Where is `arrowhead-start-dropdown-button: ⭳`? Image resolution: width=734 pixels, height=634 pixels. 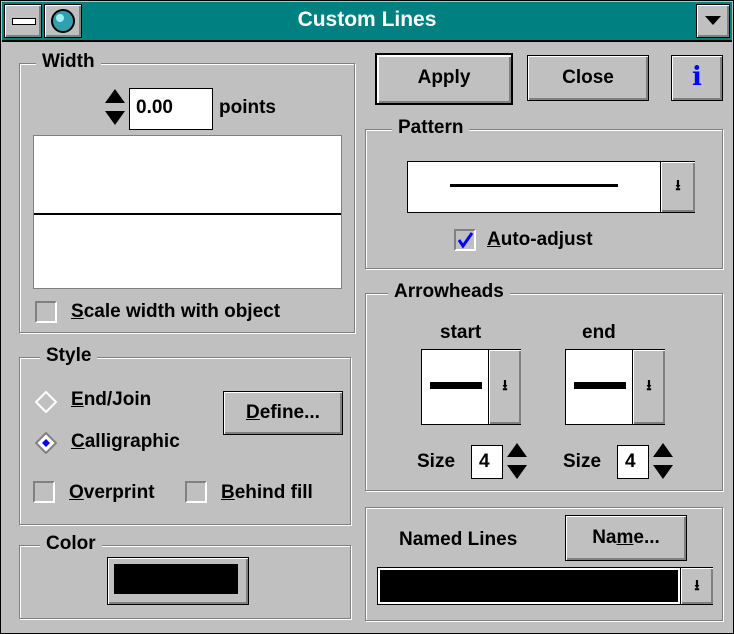 arrowhead-start-dropdown-button: ⭳ is located at coordinates (504, 387).